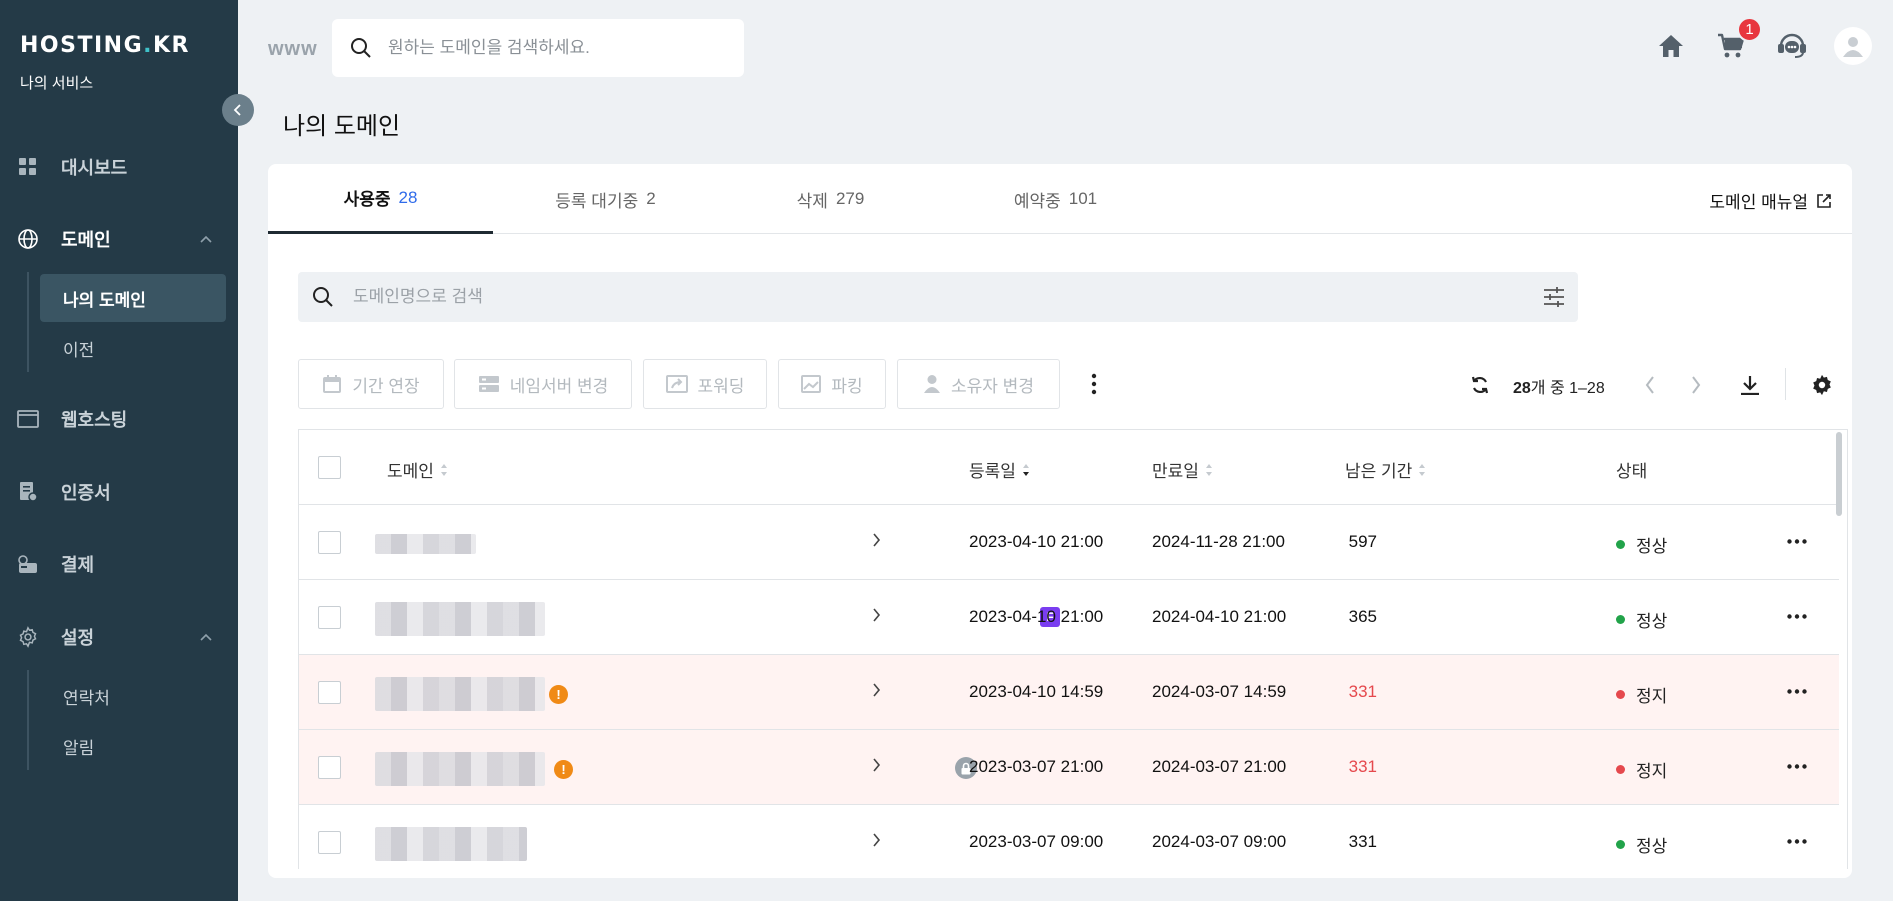 This screenshot has height=901, width=1893. What do you see at coordinates (832, 384) in the screenshot?
I see `parking-button: 파킹` at bounding box center [832, 384].